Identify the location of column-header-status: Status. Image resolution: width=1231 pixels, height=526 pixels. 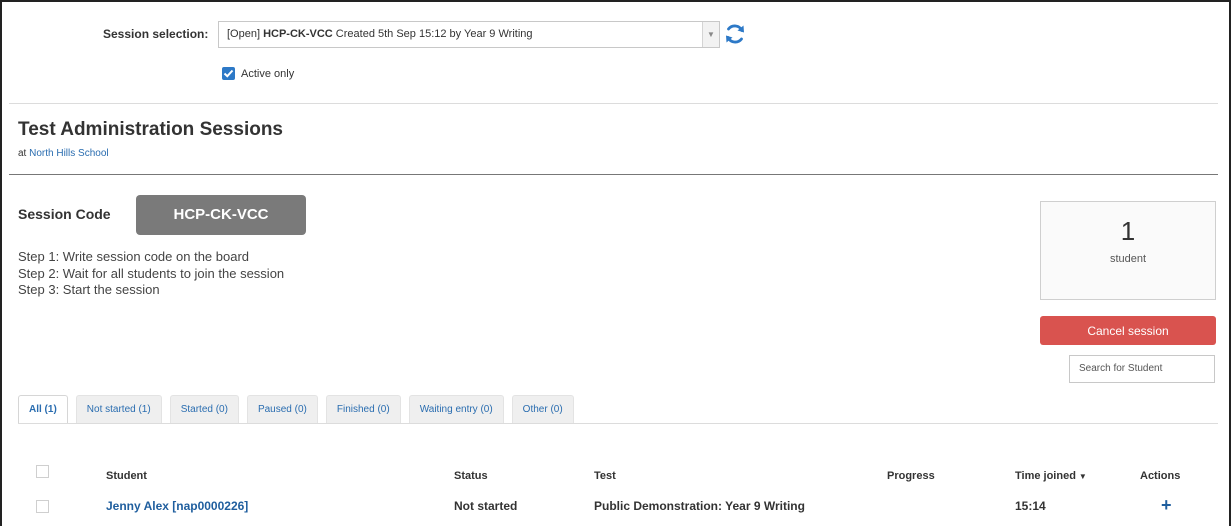
(471, 476).